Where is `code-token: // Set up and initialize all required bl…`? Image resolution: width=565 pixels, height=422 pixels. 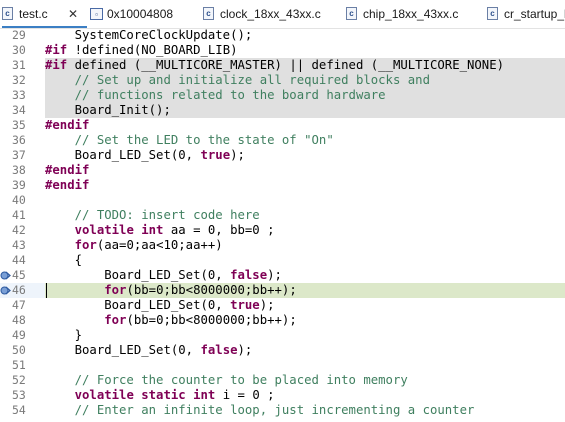
code-token: // Set up and initialize all required bl… is located at coordinates (237, 80).